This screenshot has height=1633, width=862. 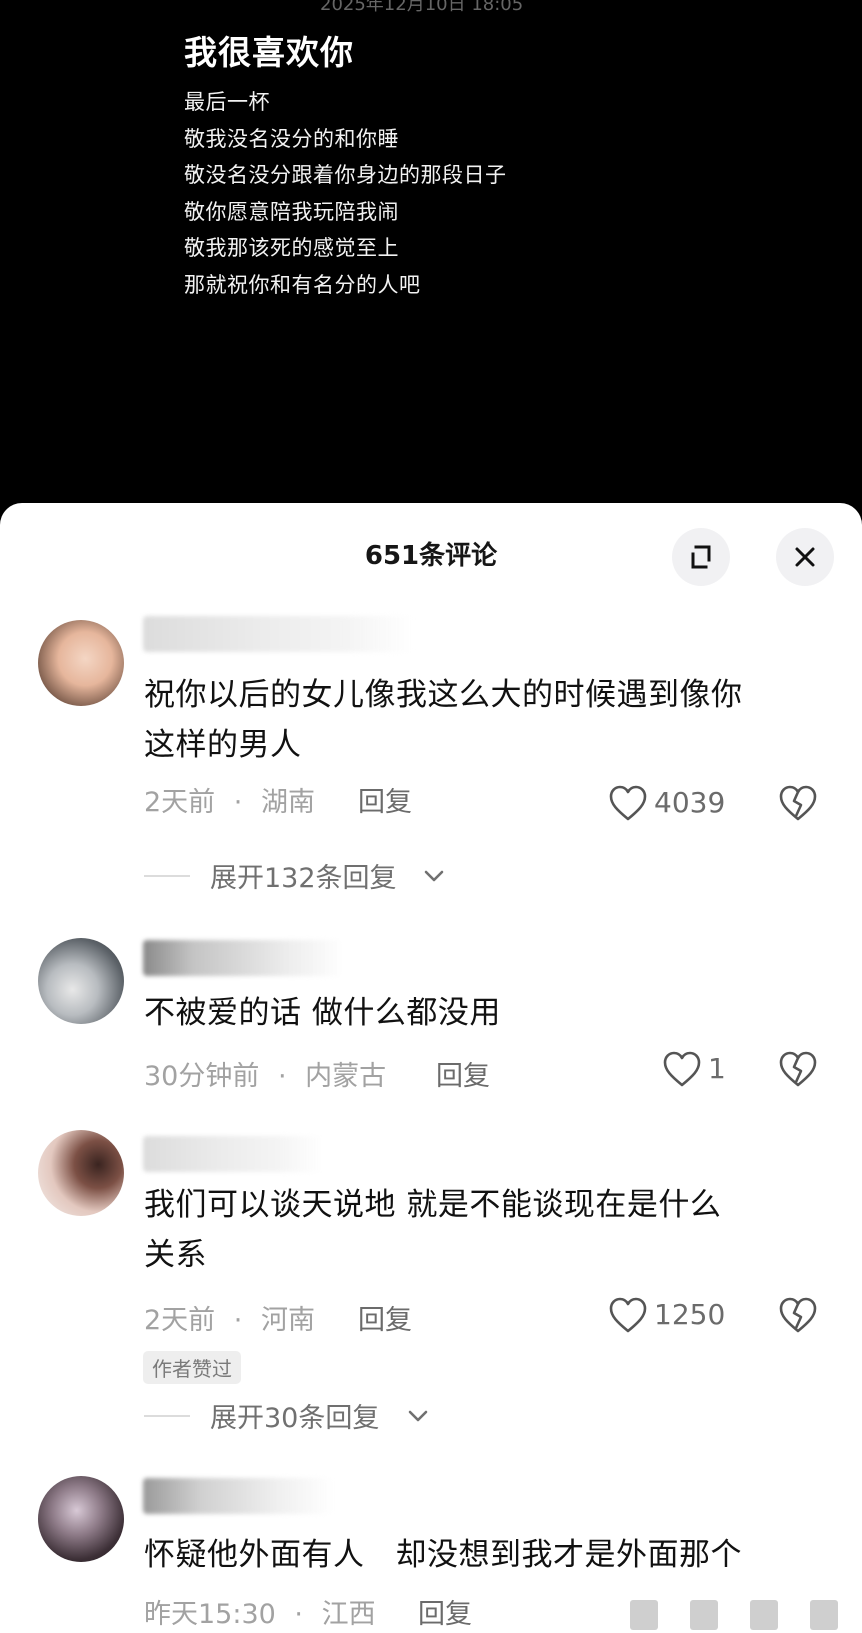 What do you see at coordinates (433, 1205) in the screenshot?
I see `comment-text-line: 我们可以谈天说地 就是不能谈现在是什么` at bounding box center [433, 1205].